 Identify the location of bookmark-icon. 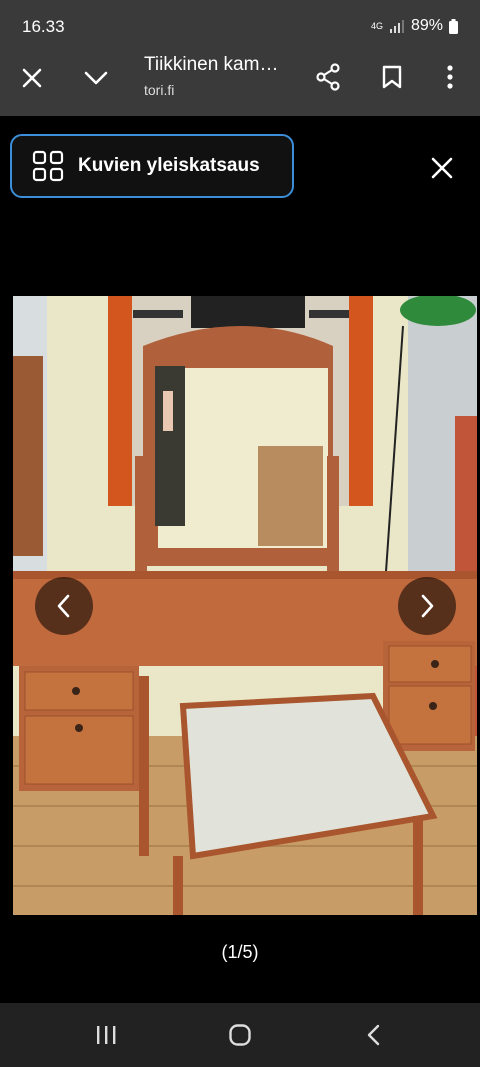
(392, 77).